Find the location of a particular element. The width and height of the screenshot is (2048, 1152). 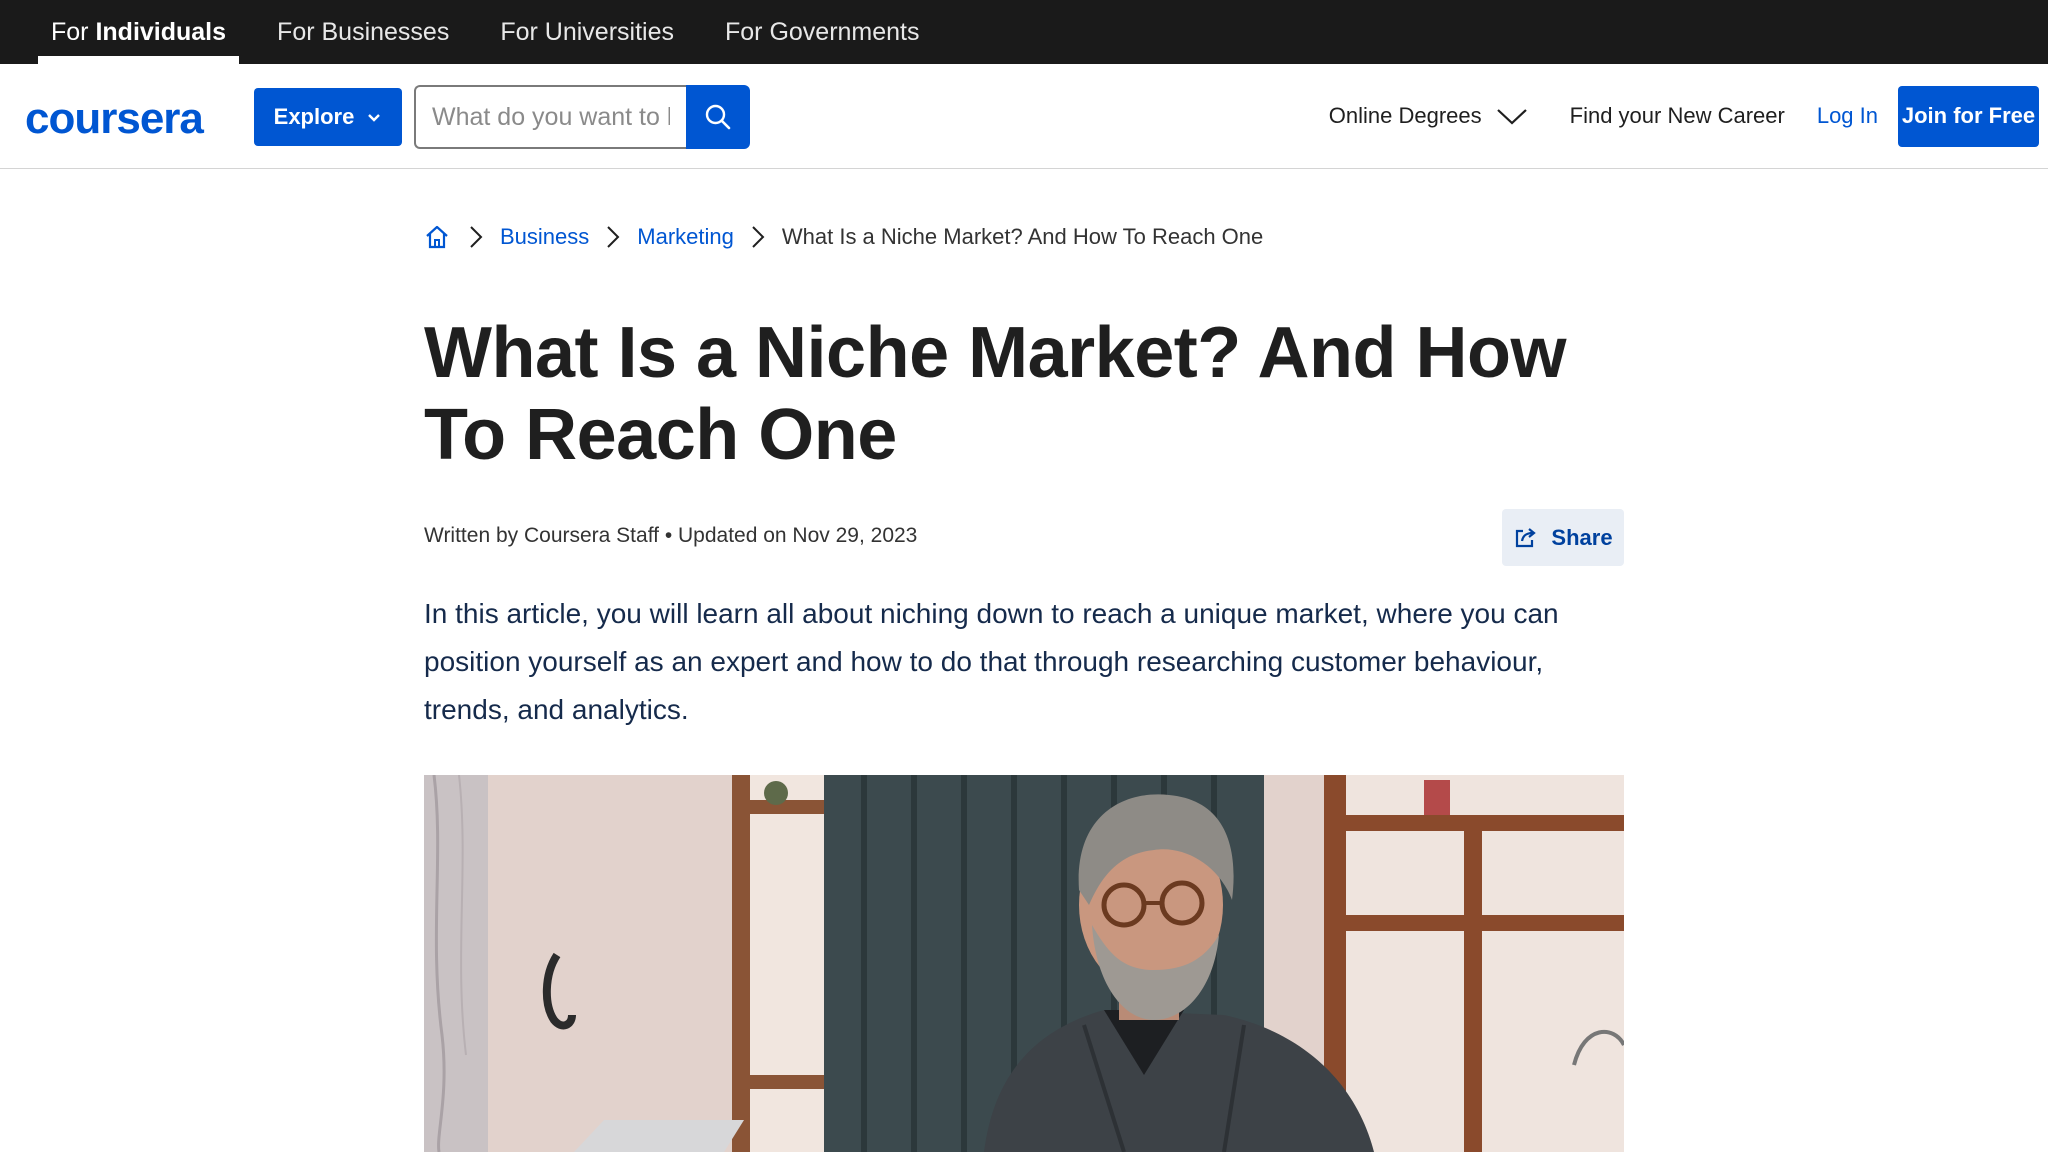

search-icon is located at coordinates (718, 117).